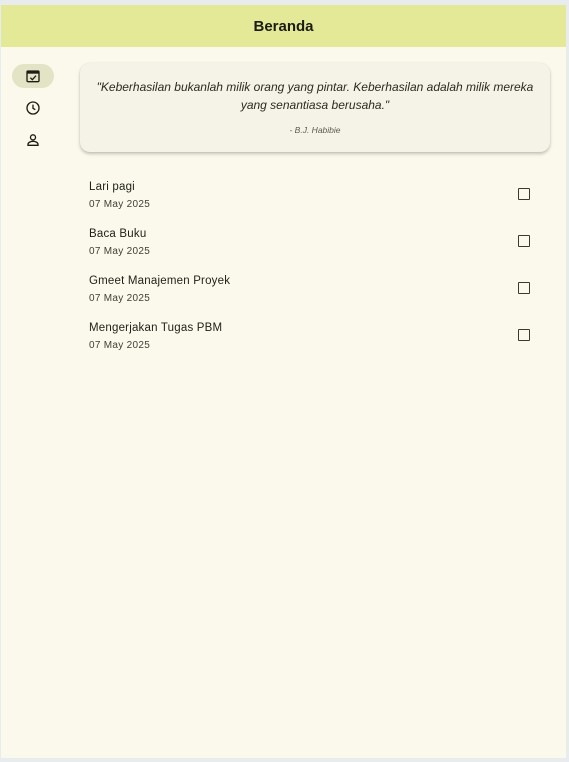 This screenshot has height=762, width=569. What do you see at coordinates (112, 187) in the screenshot?
I see `task-title: Lari pagi` at bounding box center [112, 187].